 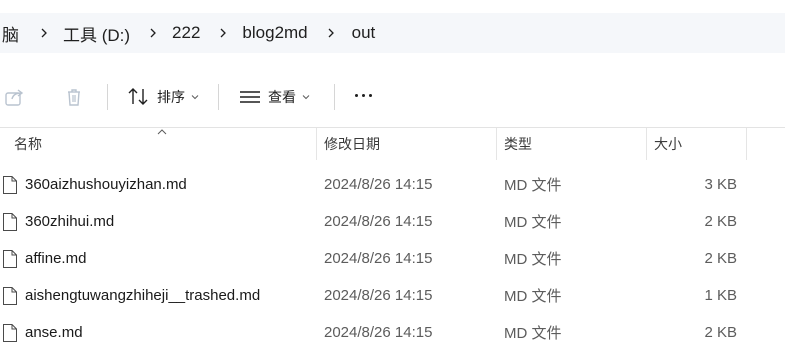 I want to click on more-icon, so click(x=363, y=95).